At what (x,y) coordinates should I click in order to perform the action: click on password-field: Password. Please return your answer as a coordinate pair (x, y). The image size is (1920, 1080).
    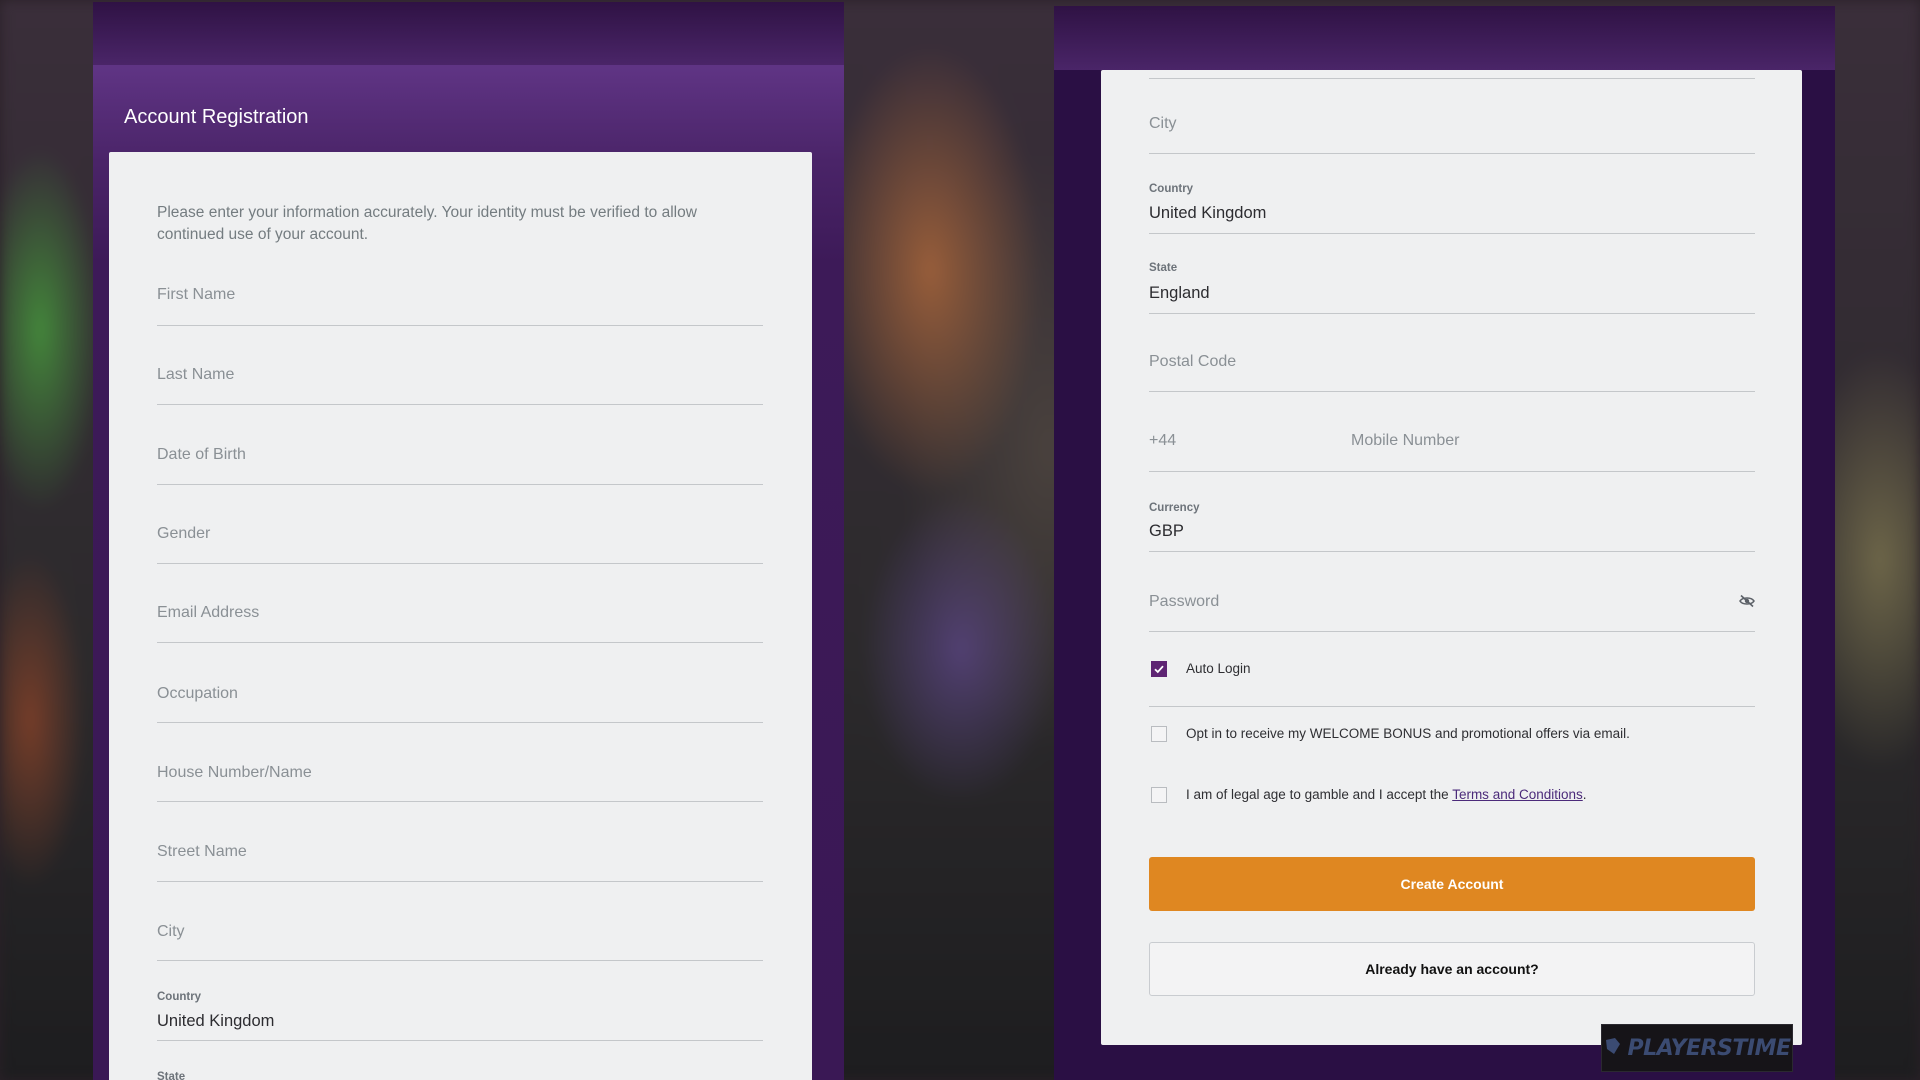
    Looking at the image, I should click on (1452, 601).